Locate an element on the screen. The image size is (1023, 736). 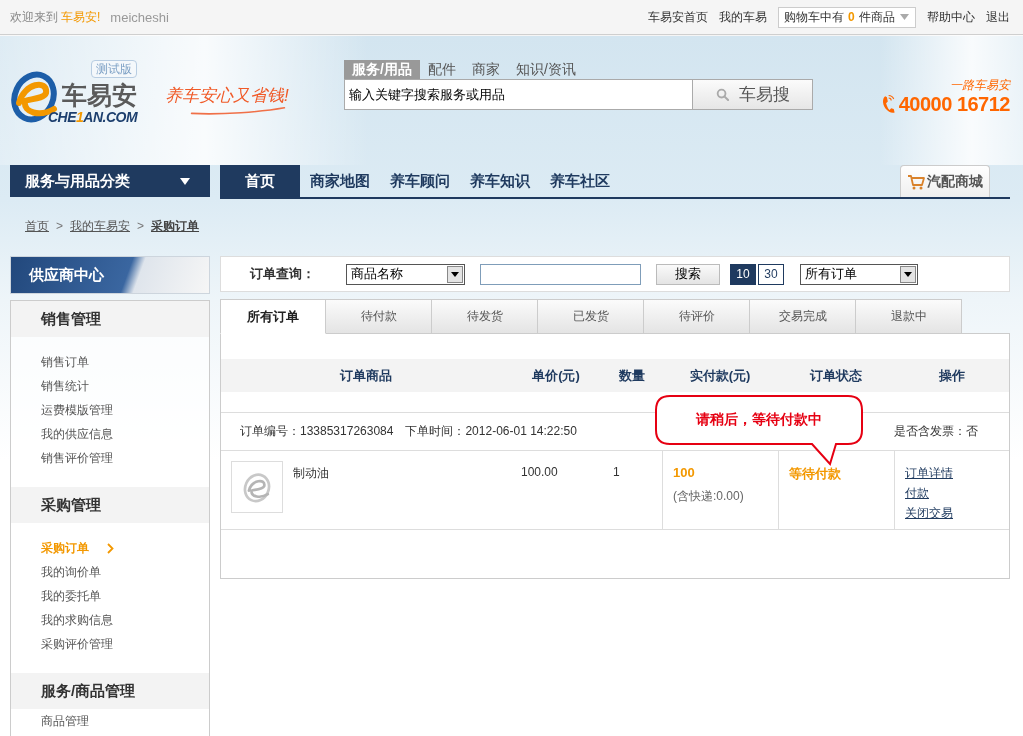
paid-amount: 100 is located at coordinates (684, 472).